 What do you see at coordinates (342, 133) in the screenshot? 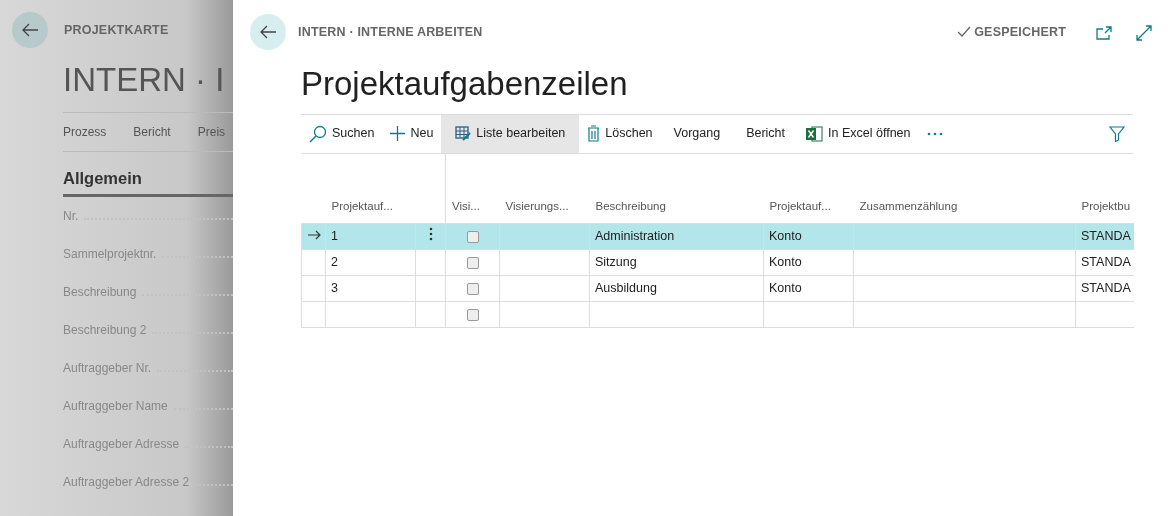
I see `toolbar-button: Suchen` at bounding box center [342, 133].